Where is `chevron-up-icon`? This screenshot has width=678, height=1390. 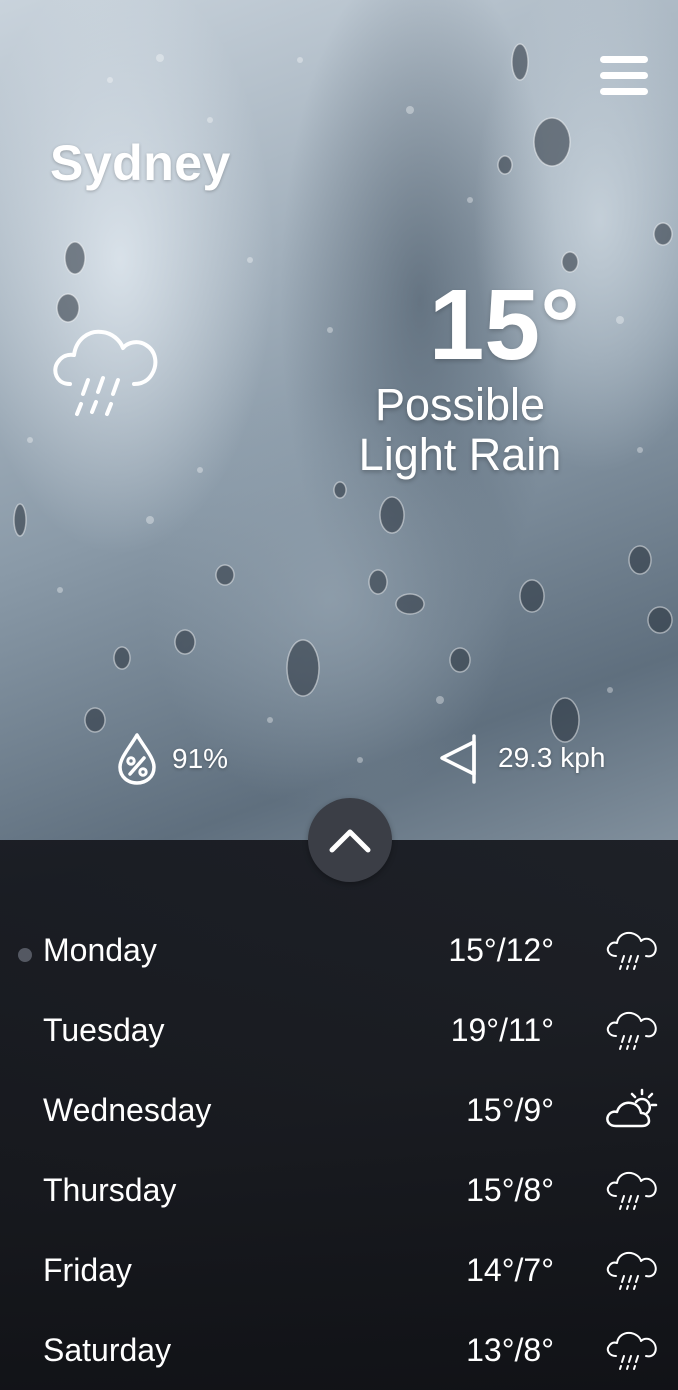 chevron-up-icon is located at coordinates (350, 841).